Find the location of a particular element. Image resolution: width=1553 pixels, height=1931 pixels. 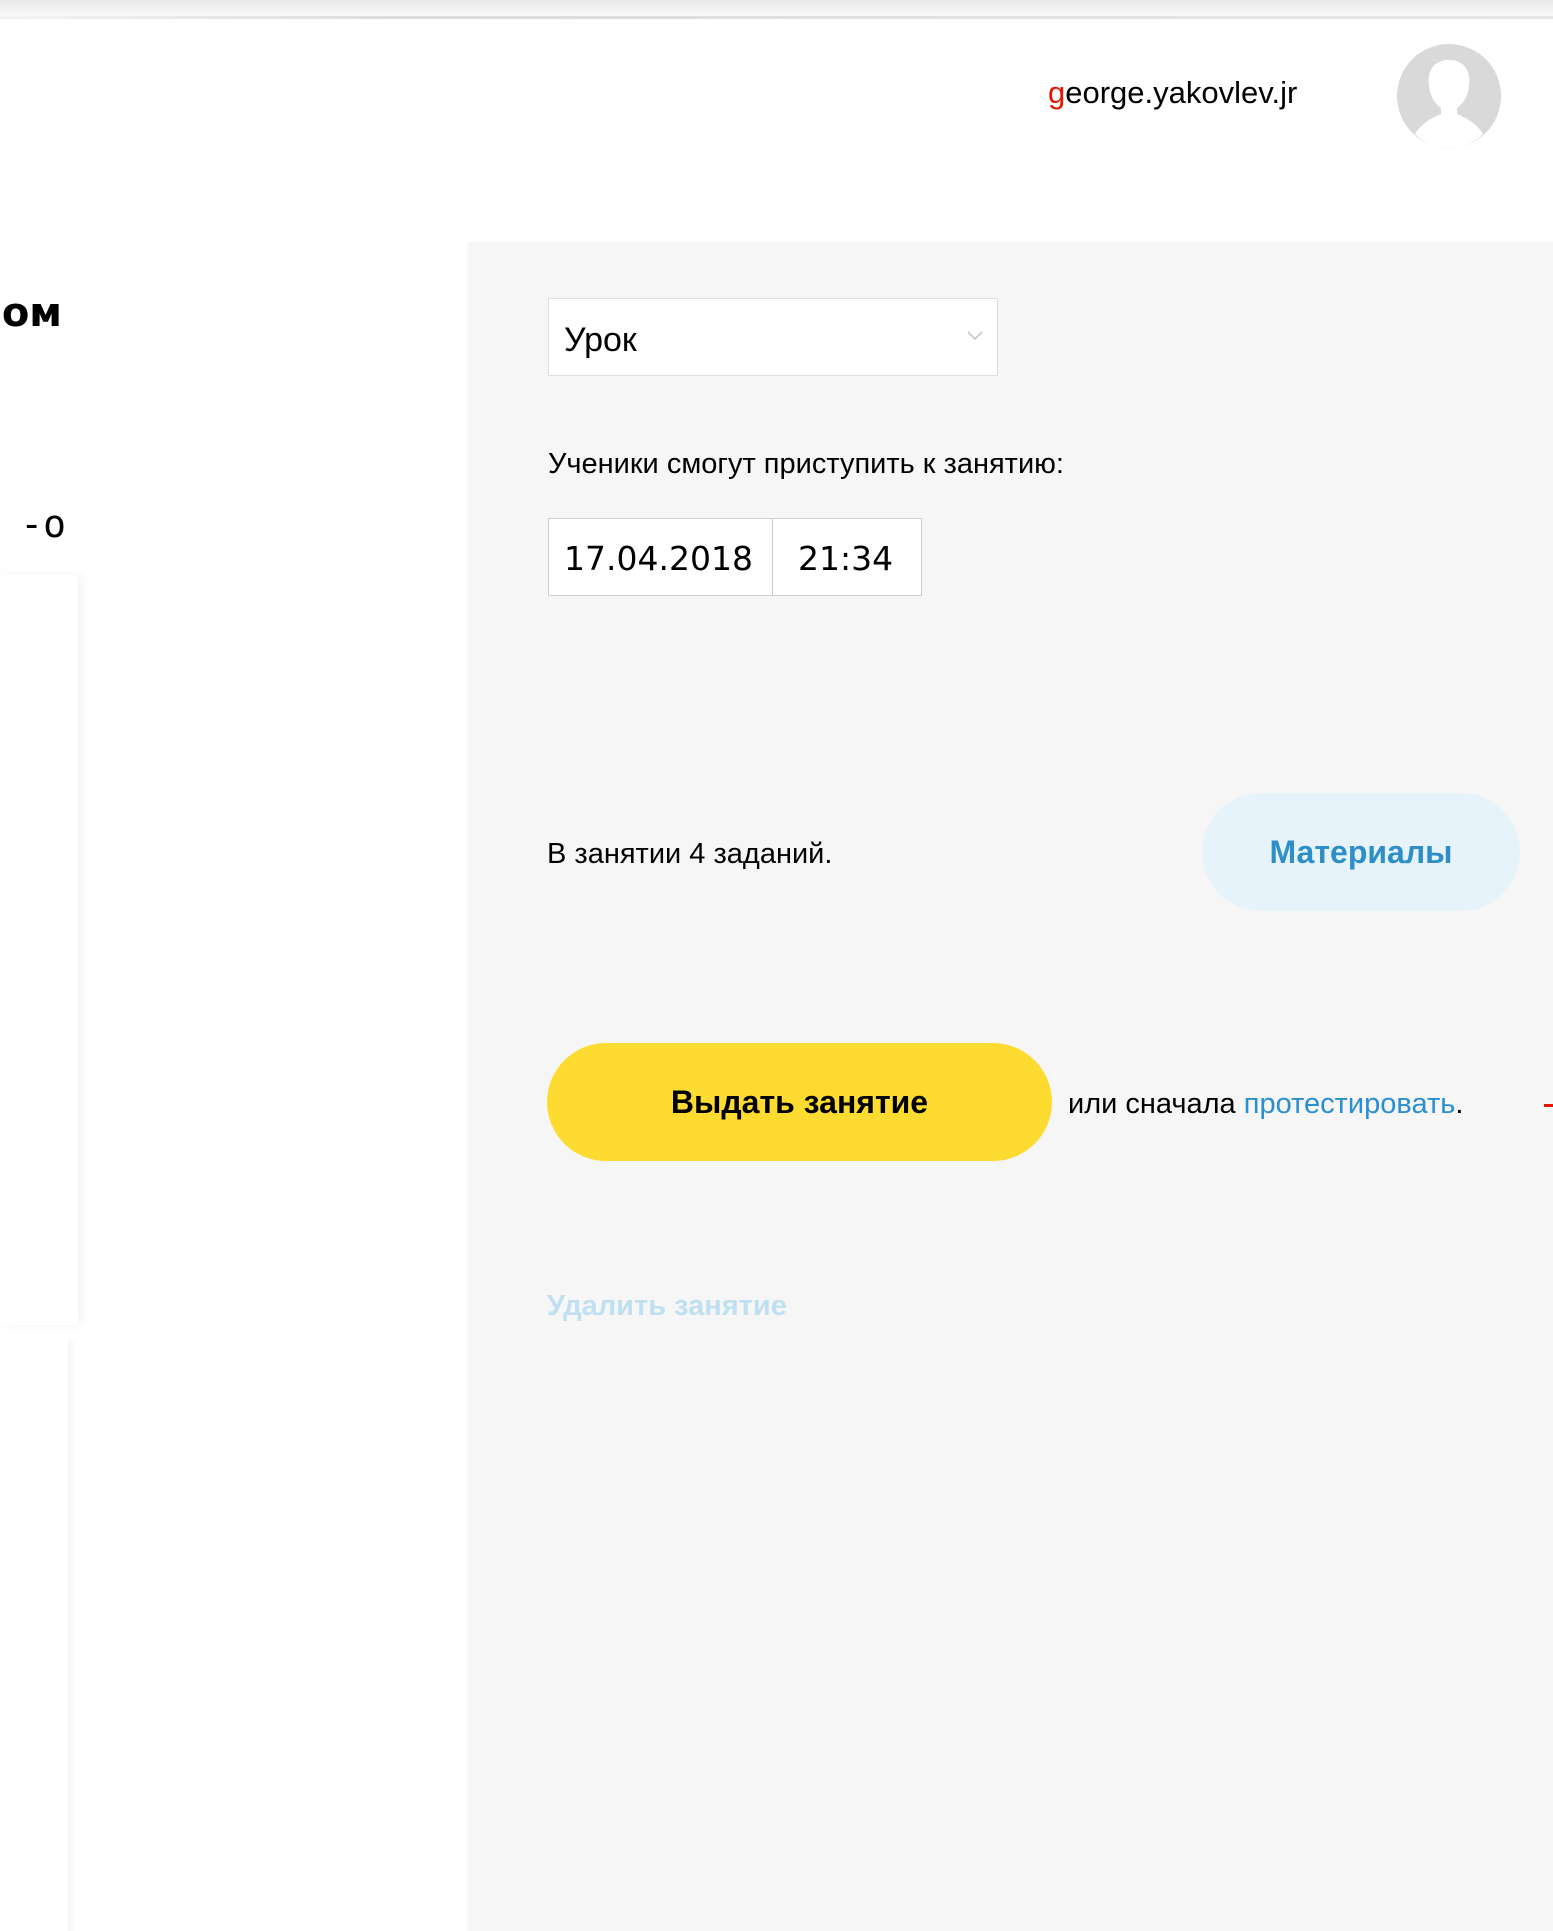

issue-lesson-button-label: Выдать занятие is located at coordinates (799, 1101).